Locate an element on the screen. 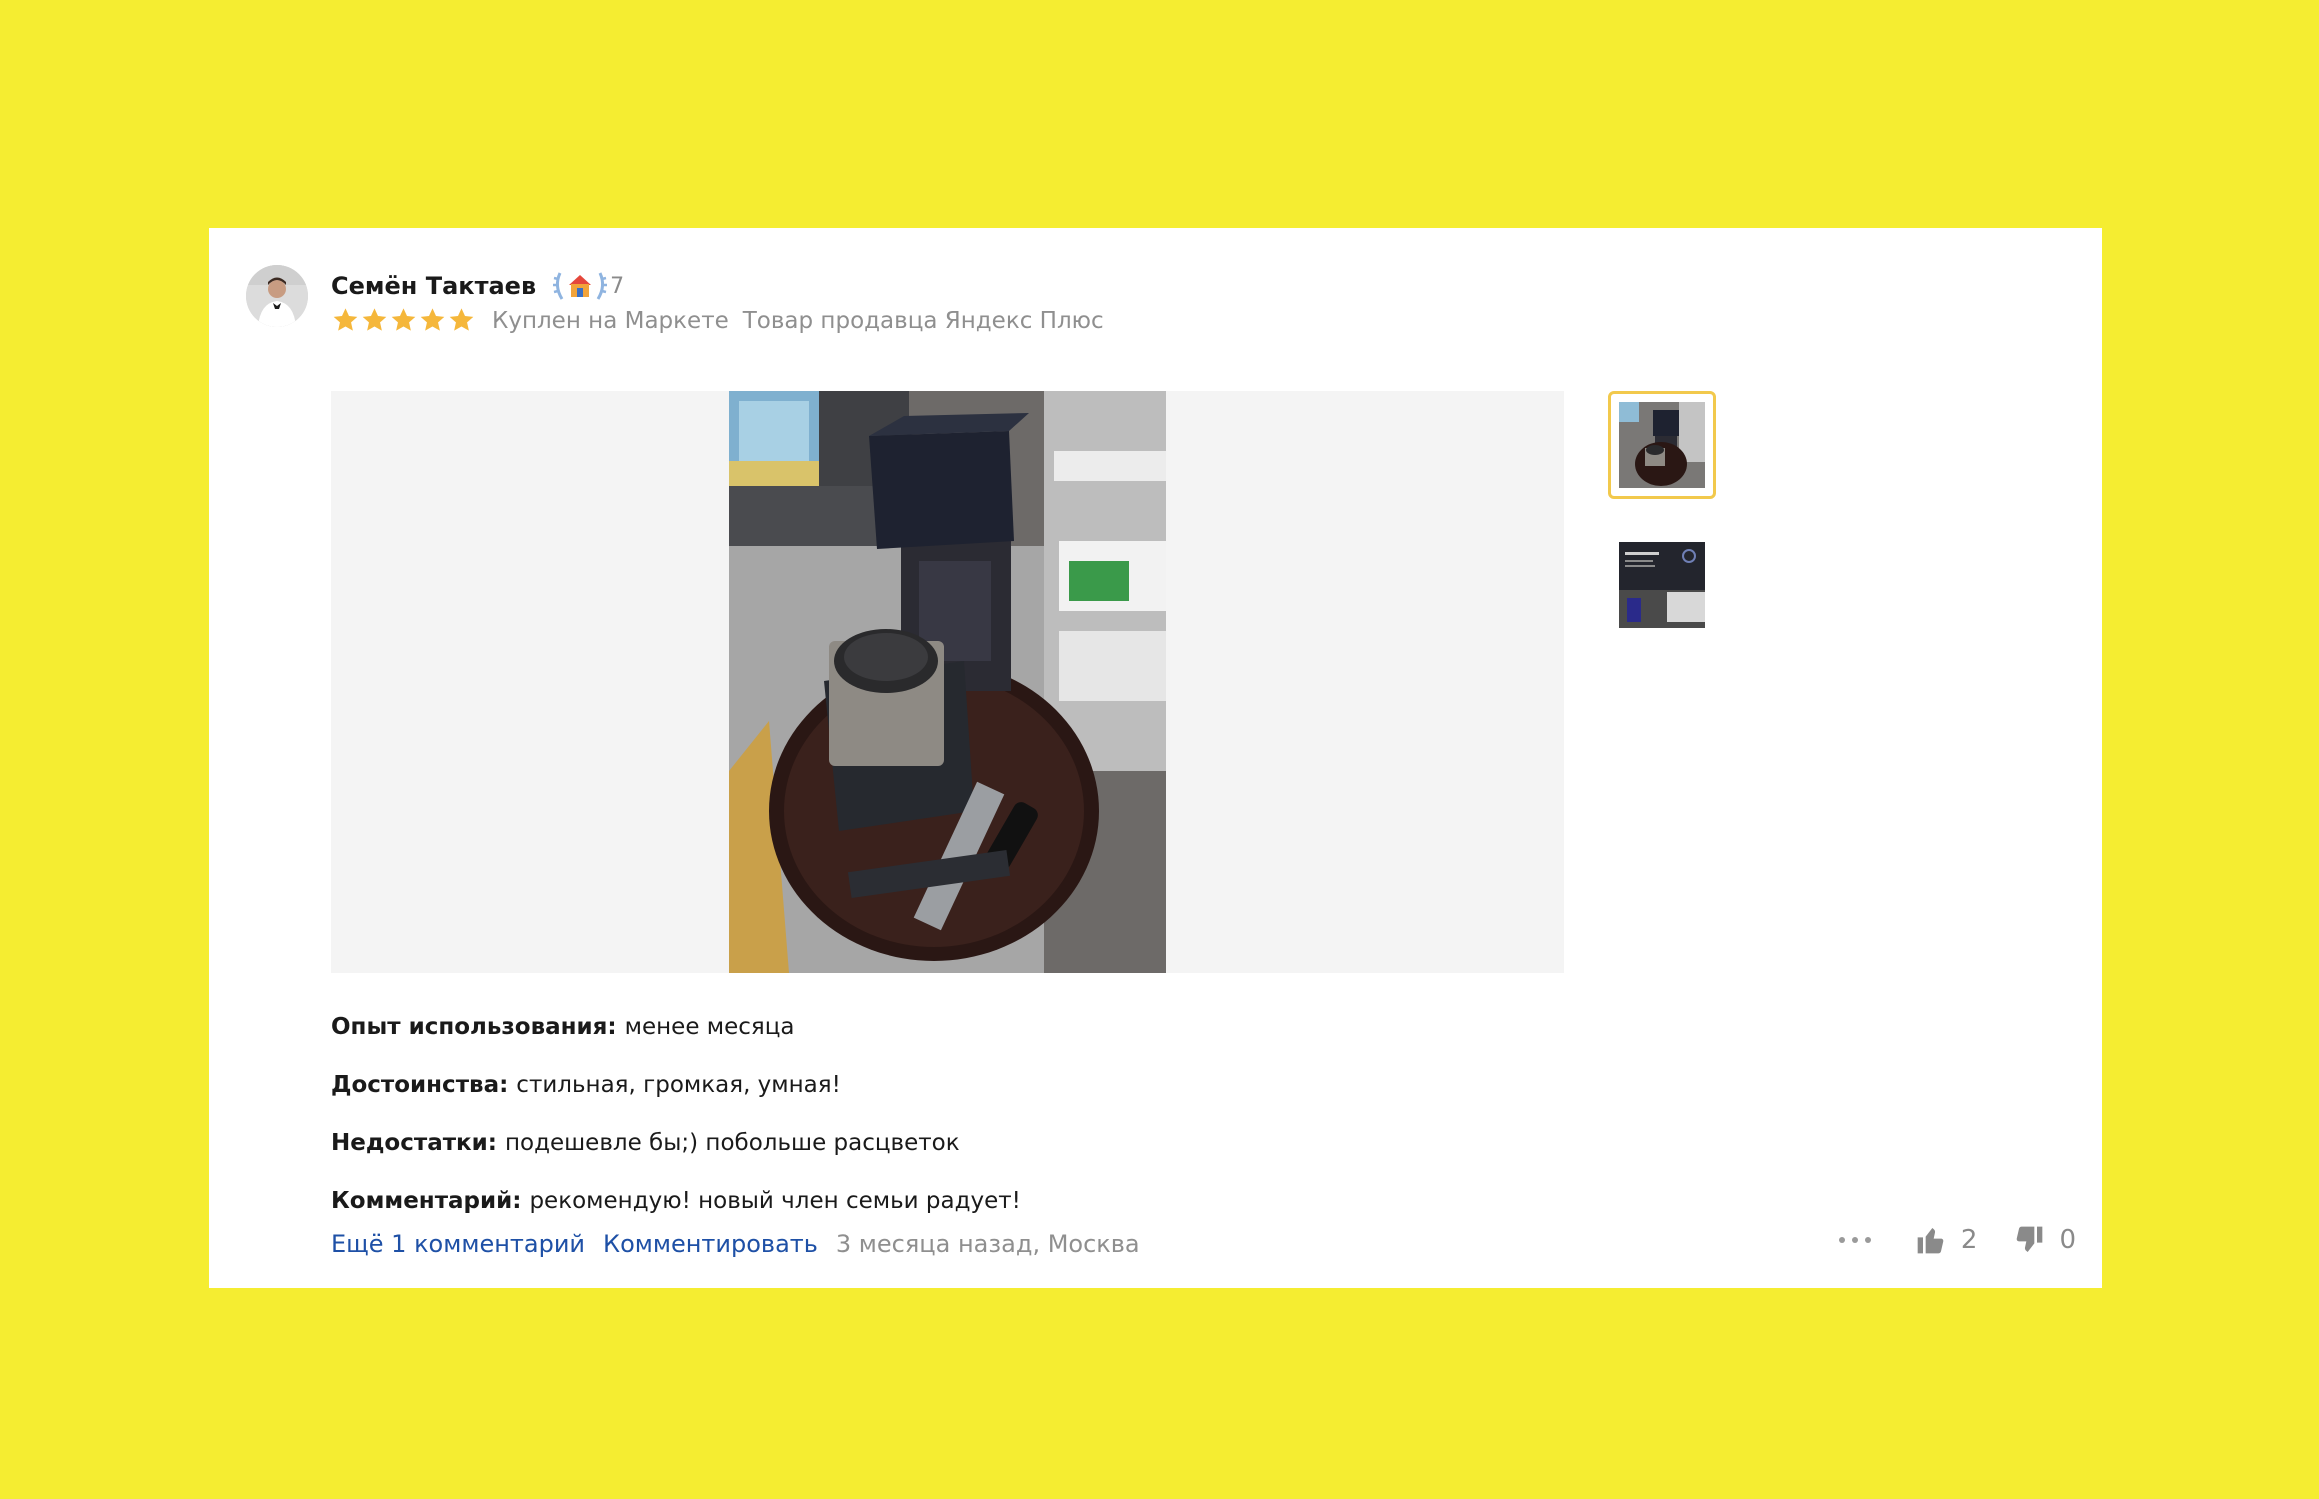 Image resolution: width=2319 pixels, height=1499 pixels. property-value: менее месяца is located at coordinates (709, 1027).